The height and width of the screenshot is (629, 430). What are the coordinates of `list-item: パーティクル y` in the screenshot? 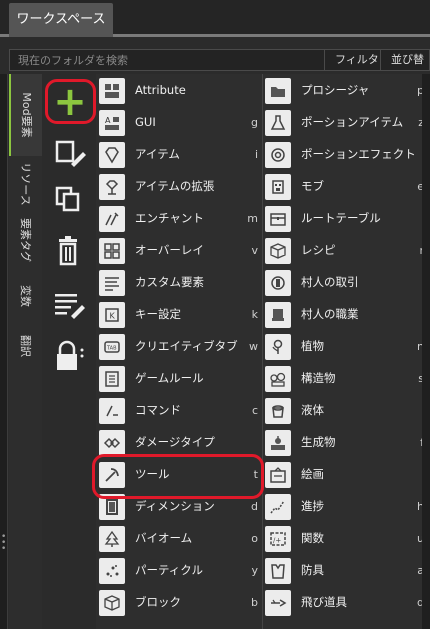 It's located at (177, 570).